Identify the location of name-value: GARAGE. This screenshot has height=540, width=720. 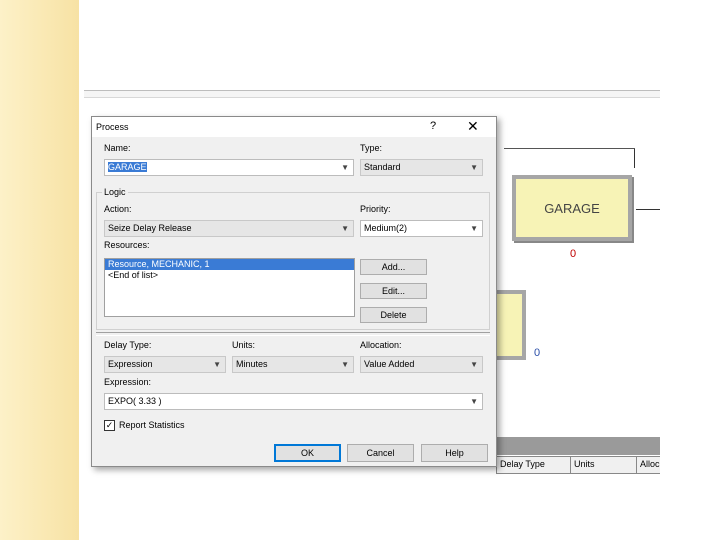
(127, 167).